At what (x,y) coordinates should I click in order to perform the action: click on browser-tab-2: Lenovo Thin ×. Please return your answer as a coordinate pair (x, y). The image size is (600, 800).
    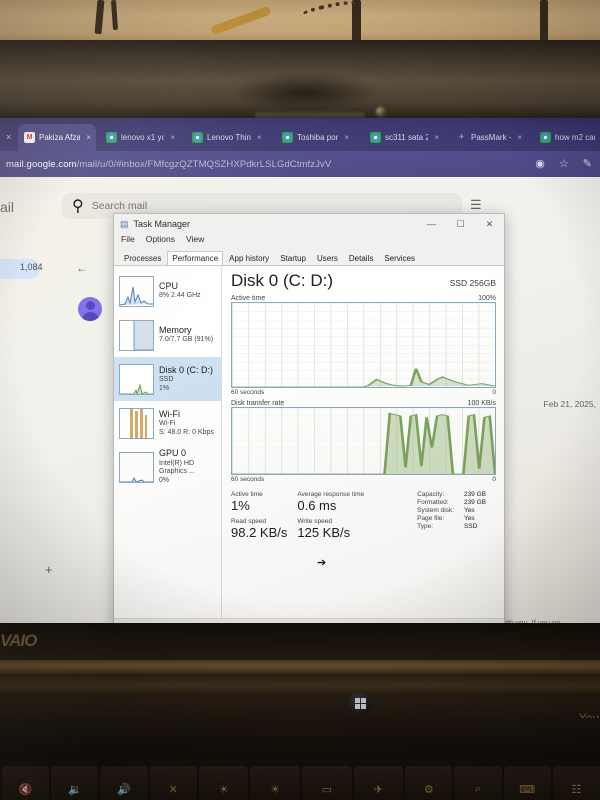
    Looking at the image, I should click on (228, 137).